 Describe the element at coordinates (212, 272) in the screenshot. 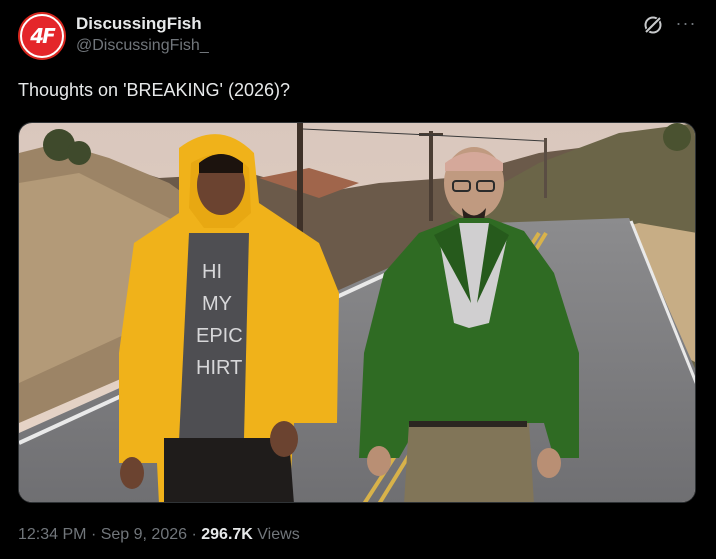

I see `shirt-line-1: HI` at that location.